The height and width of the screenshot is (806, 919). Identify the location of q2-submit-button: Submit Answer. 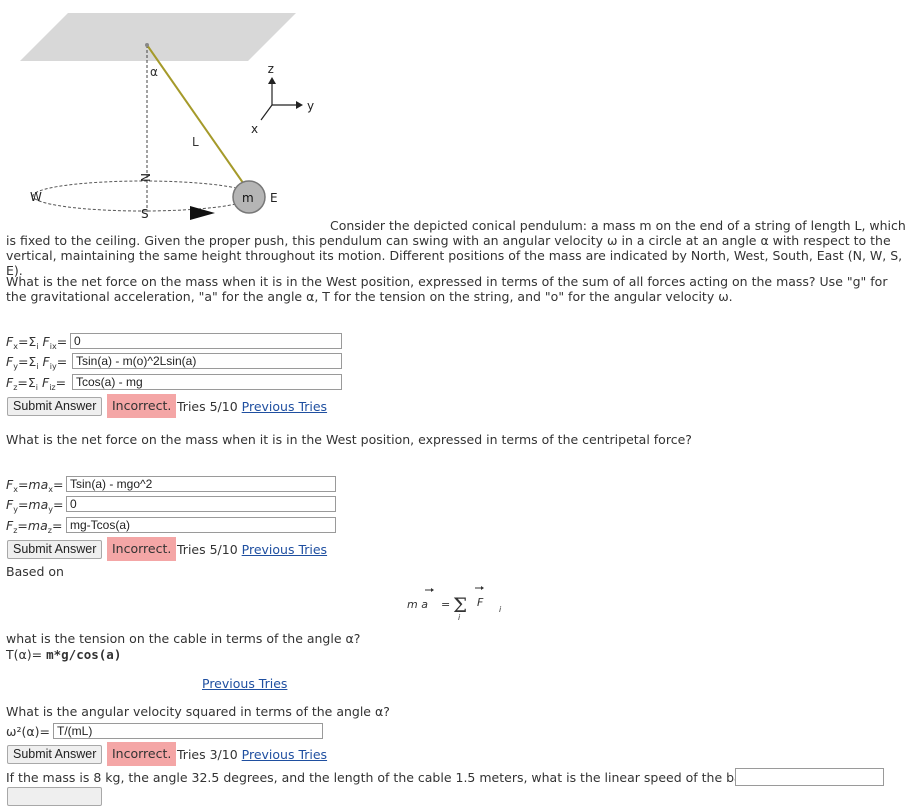
(55, 549).